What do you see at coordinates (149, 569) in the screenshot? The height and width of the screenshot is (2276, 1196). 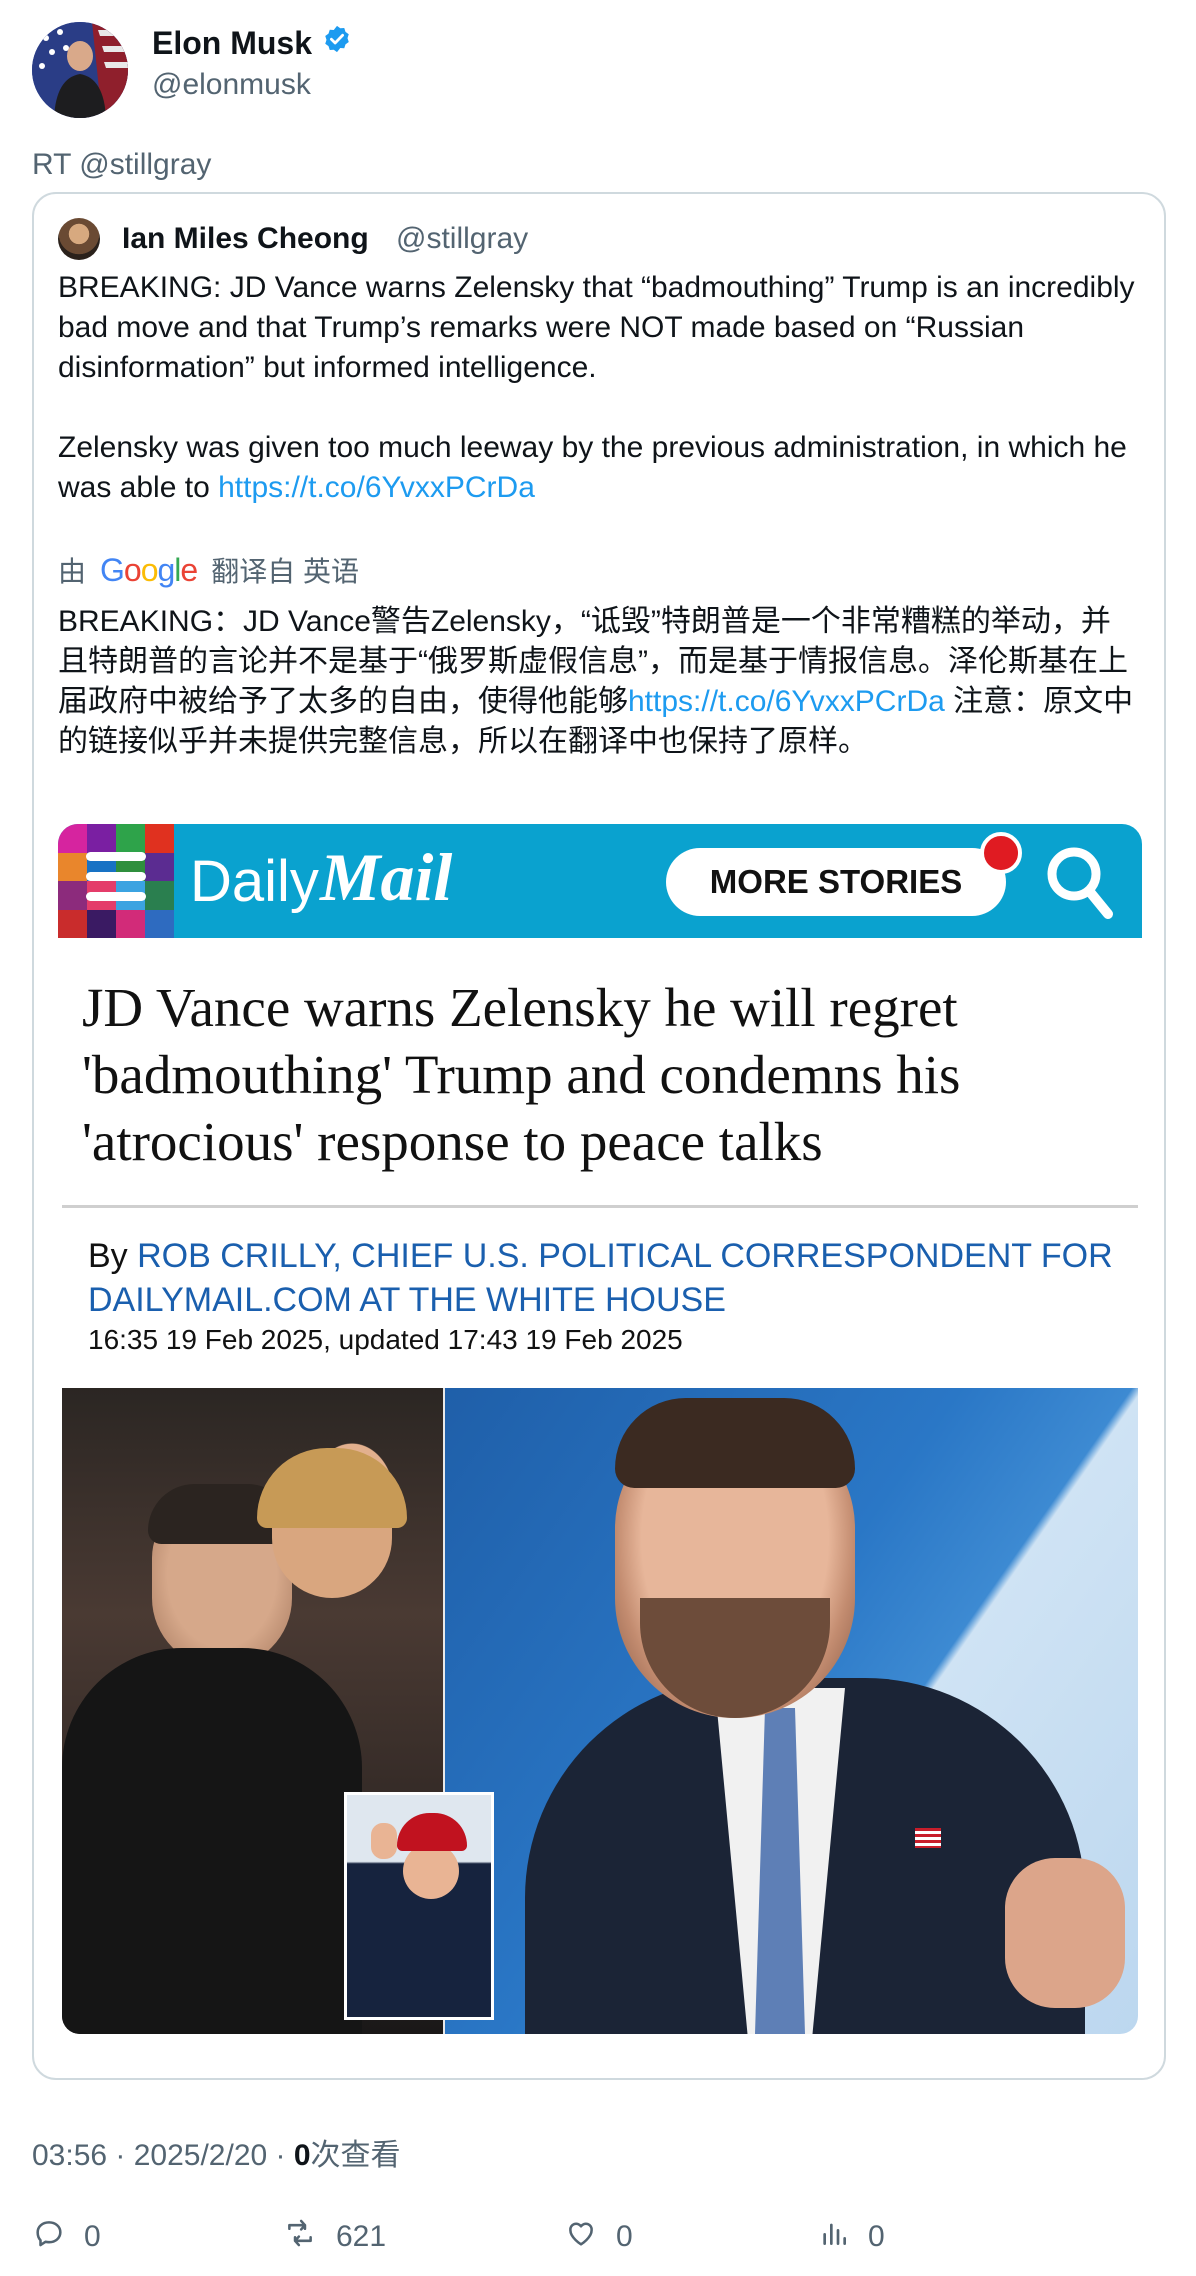 I see `google-logo: Google` at bounding box center [149, 569].